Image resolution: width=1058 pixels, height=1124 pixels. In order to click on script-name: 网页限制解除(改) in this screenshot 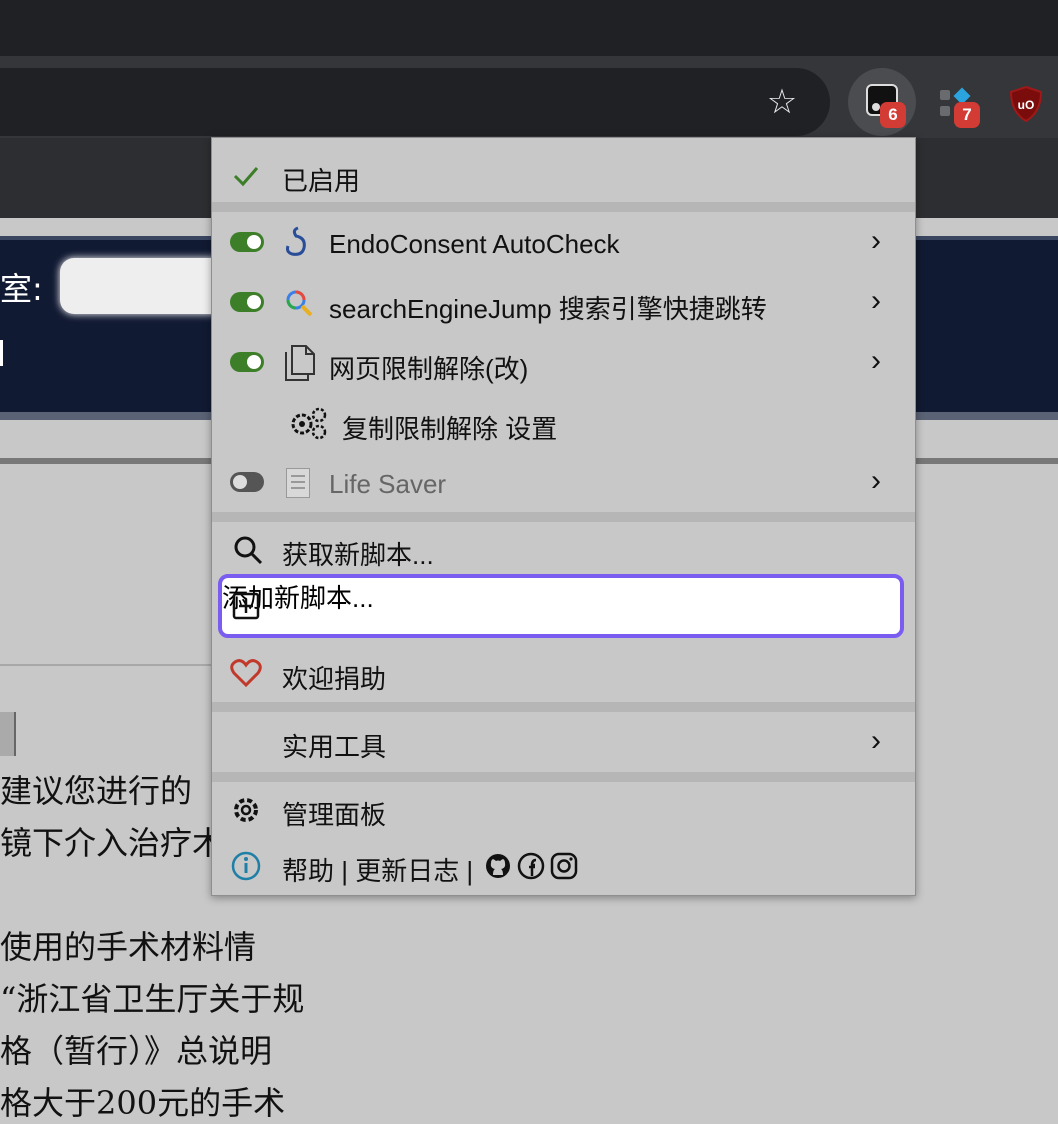, I will do `click(429, 369)`.